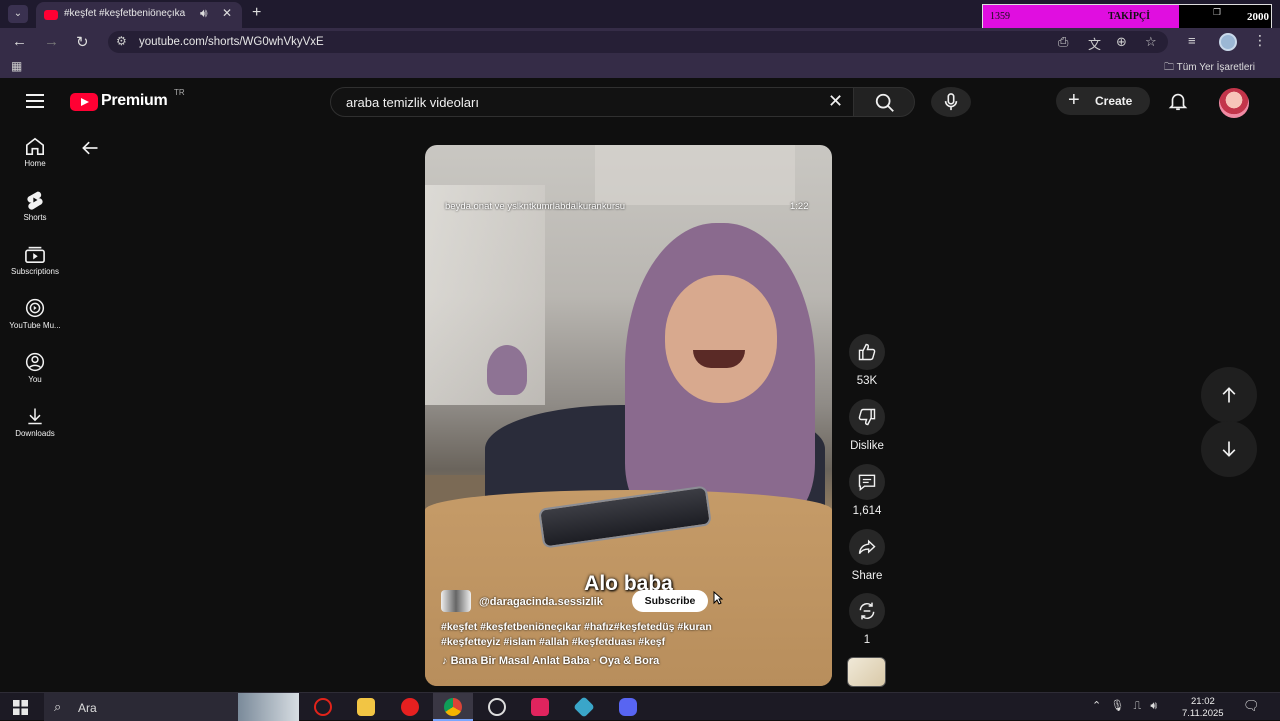 This screenshot has width=1280, height=721. I want to click on dropbox-app-icon, so click(584, 707).